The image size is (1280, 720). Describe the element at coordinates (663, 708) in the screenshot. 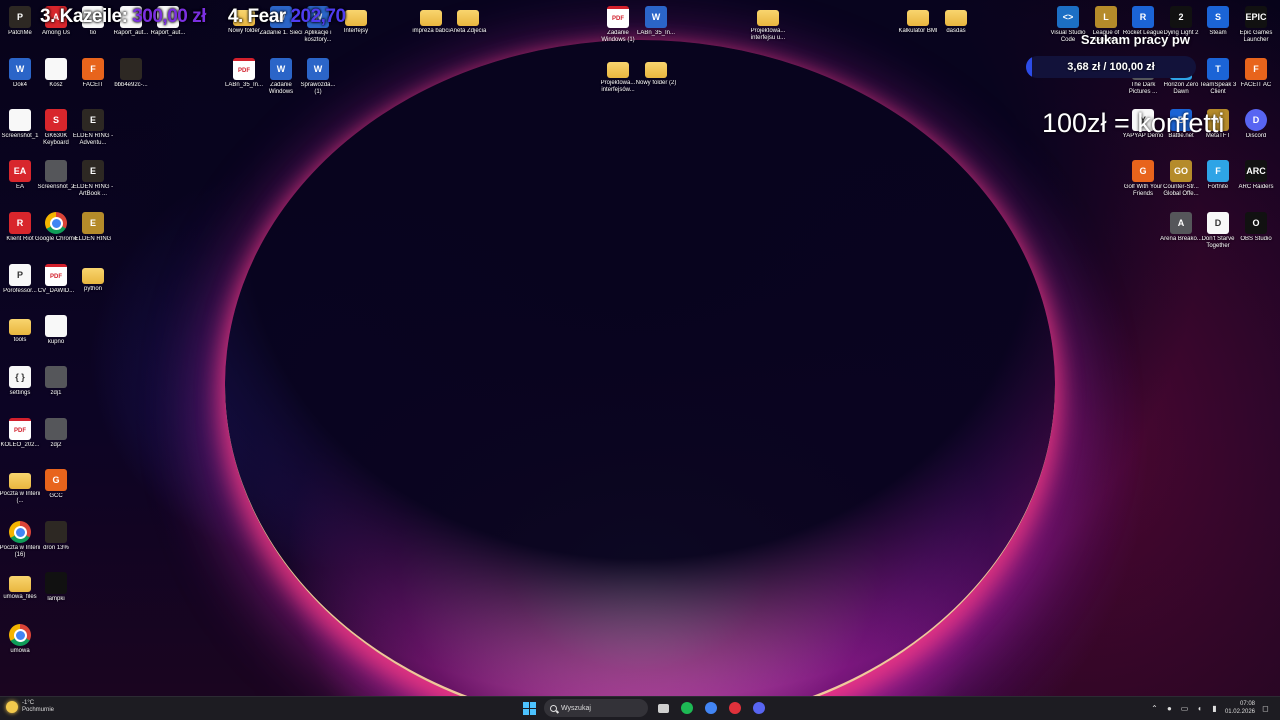

I see `taskbar-task-view-button` at that location.